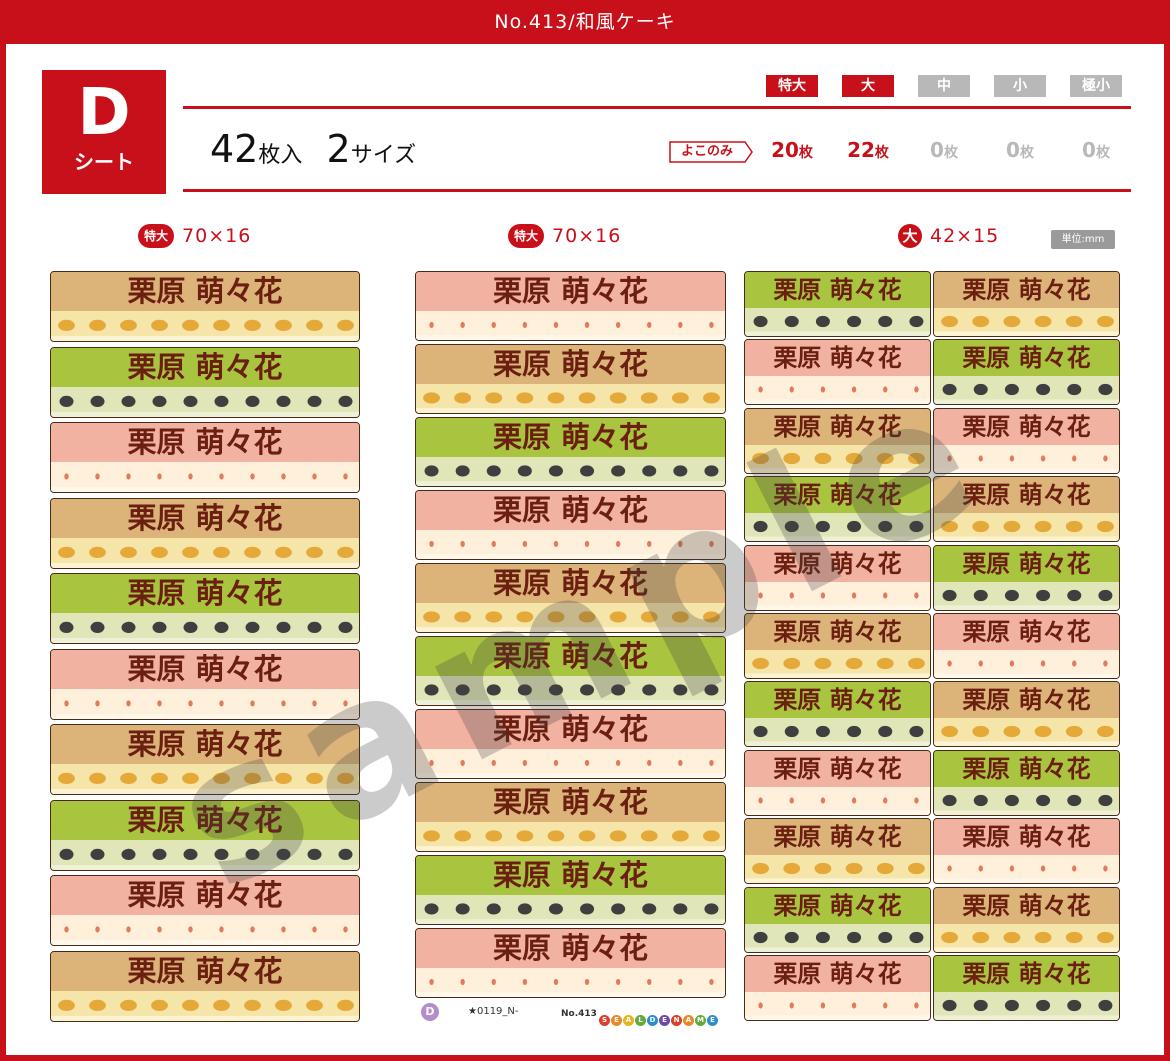 The image size is (1170, 1061). I want to click on name-label-c4-9: 栗原 萌々花, so click(1026, 919).